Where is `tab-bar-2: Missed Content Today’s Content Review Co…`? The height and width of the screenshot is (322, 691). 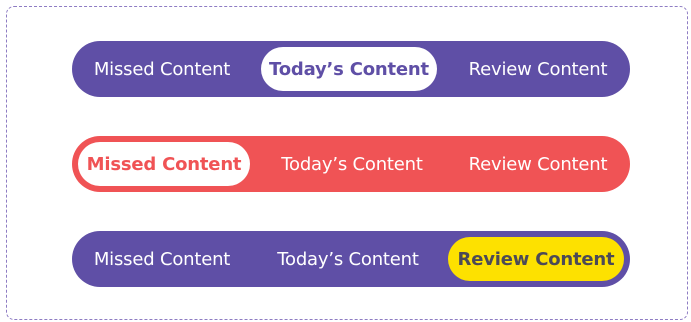
tab-bar-2: Missed Content Today’s Content Review Co… is located at coordinates (351, 164).